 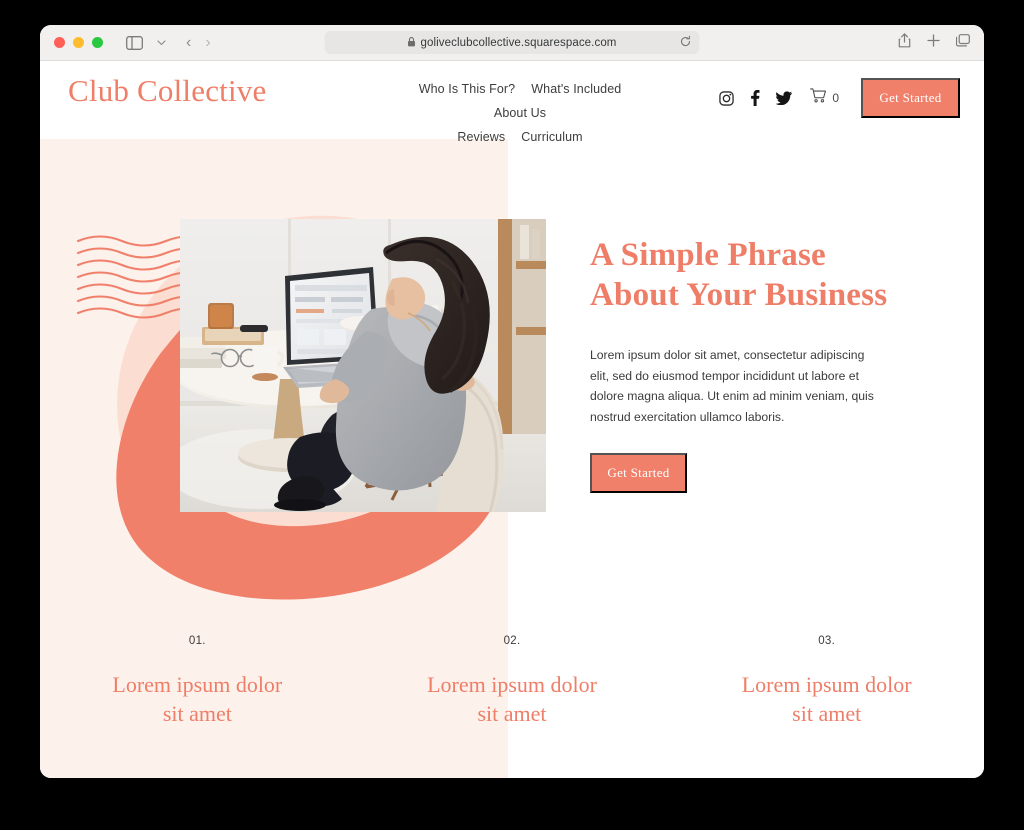 What do you see at coordinates (512, 641) in the screenshot?
I see `feature-number: 02.` at bounding box center [512, 641].